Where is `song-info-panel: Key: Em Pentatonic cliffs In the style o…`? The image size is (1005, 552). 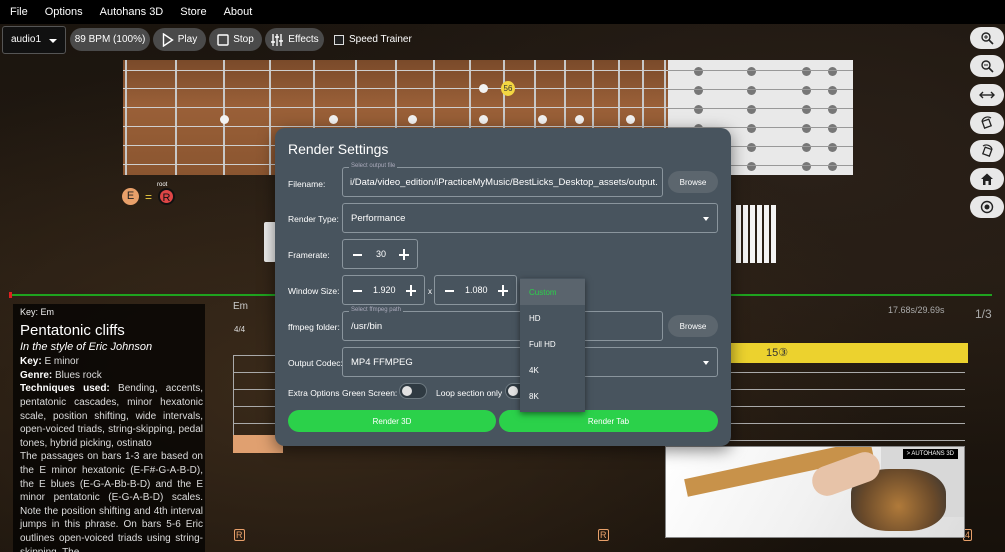
song-info-panel: Key: Em Pentatonic cliffs In the style o… is located at coordinates (109, 428).